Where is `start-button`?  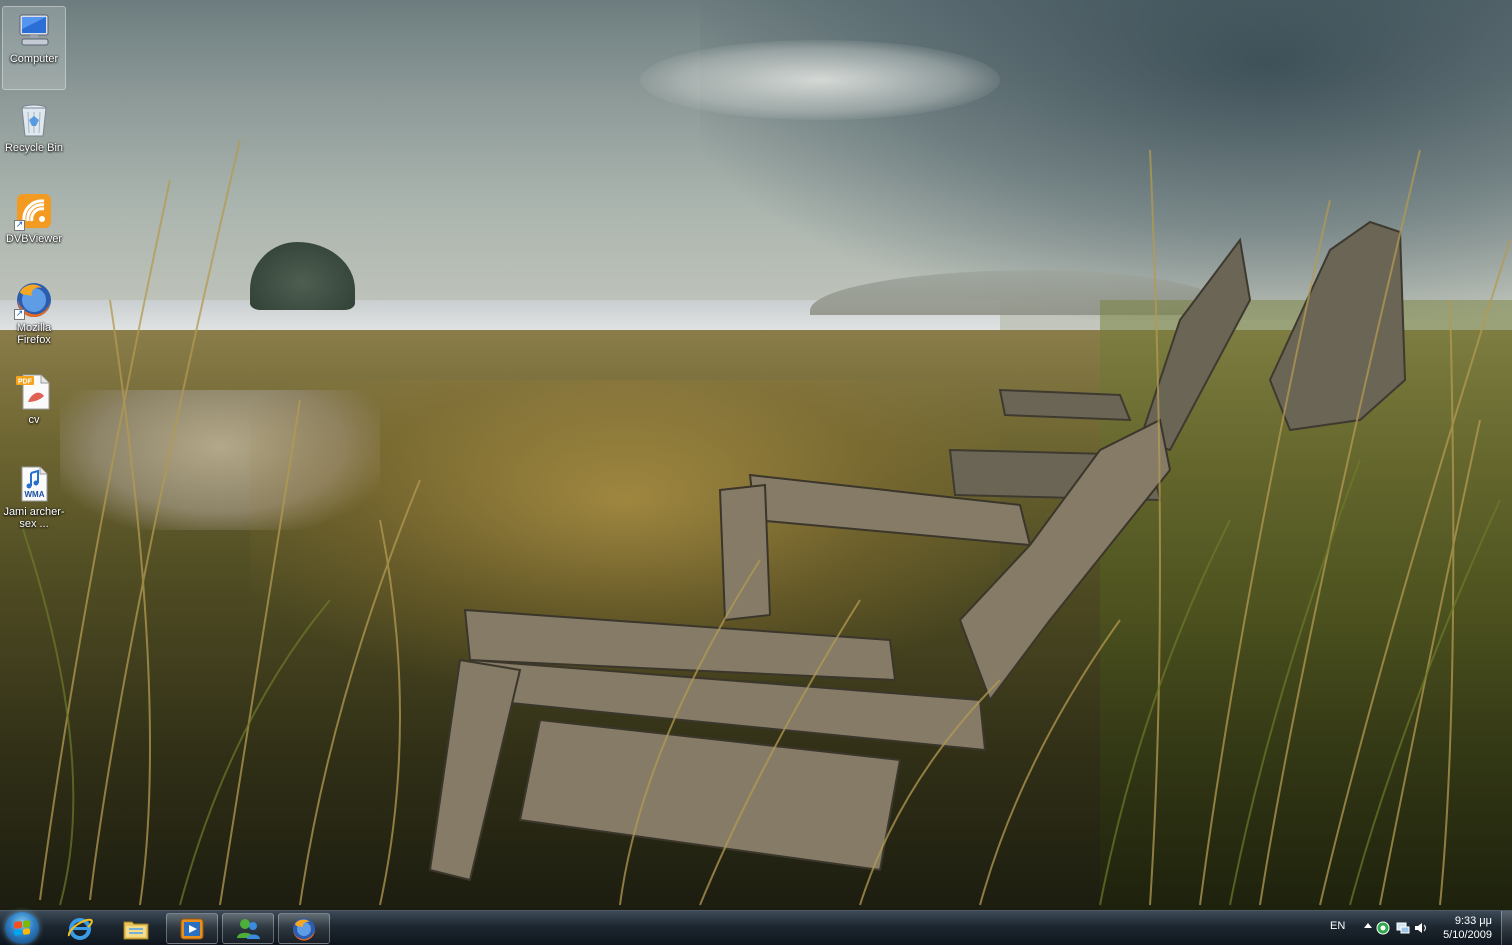 start-button is located at coordinates (22, 928).